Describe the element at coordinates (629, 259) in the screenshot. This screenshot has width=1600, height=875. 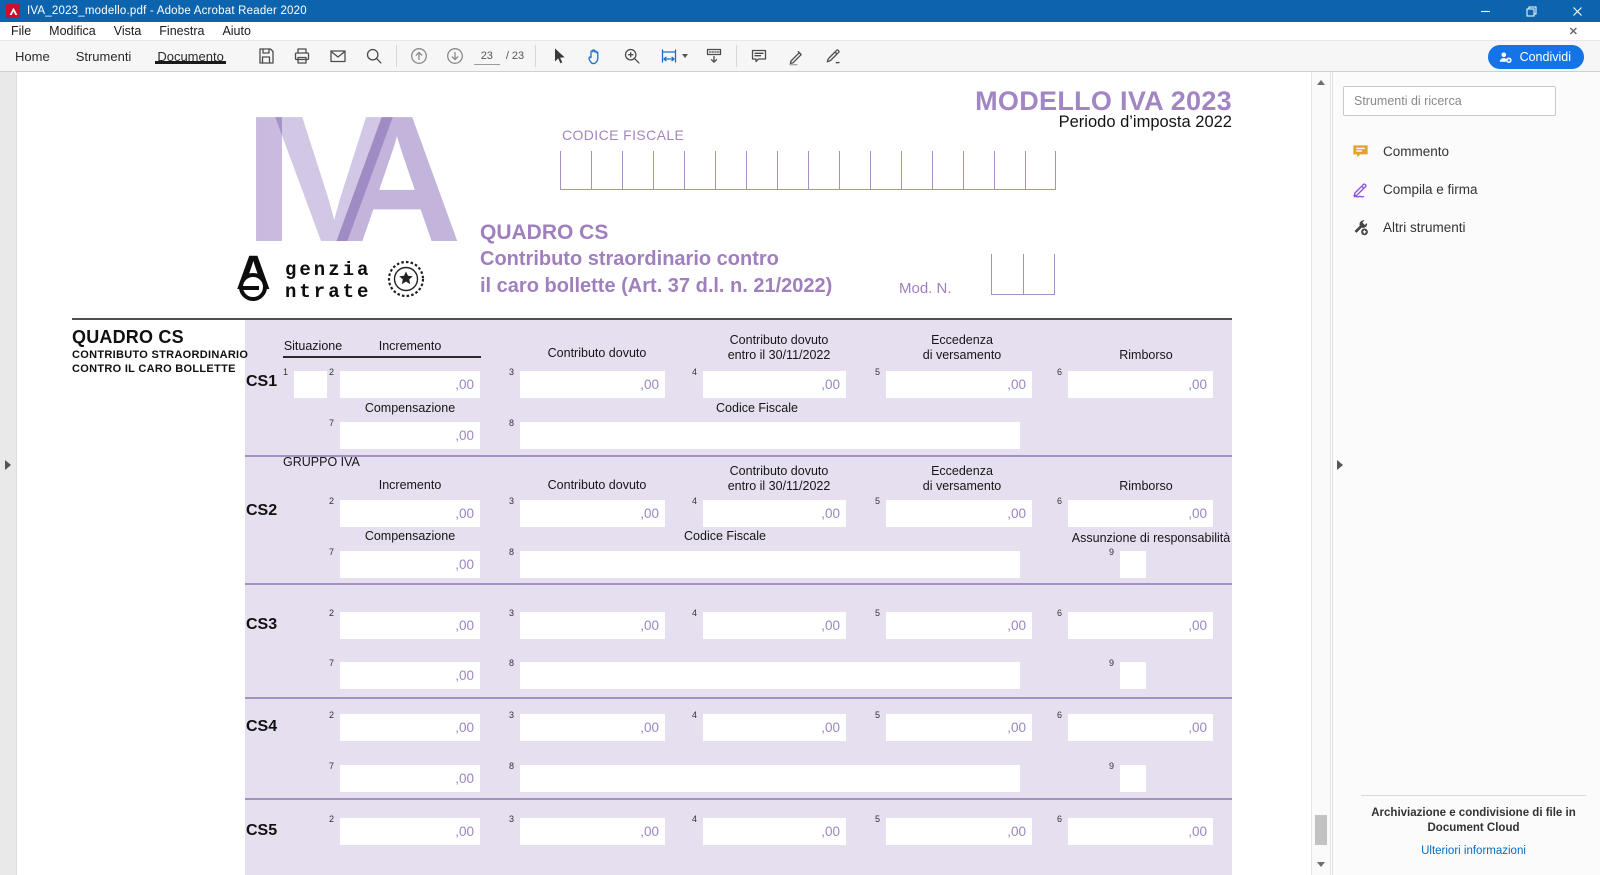
I see `quadro-cs-line1: Contributo straordinario contro` at that location.